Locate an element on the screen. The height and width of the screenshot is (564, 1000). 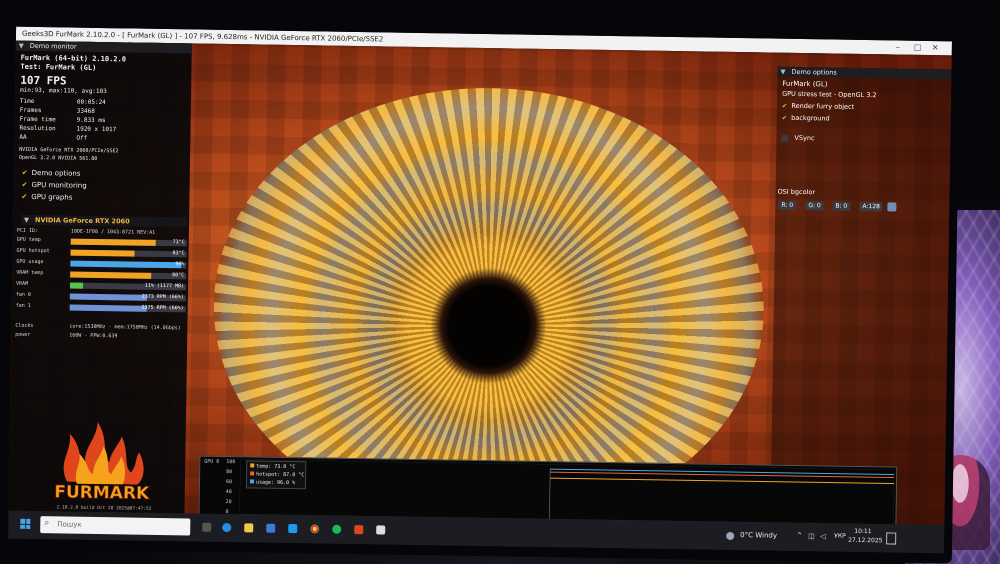
search-box: ⌕ Пошук is located at coordinates (115, 526).